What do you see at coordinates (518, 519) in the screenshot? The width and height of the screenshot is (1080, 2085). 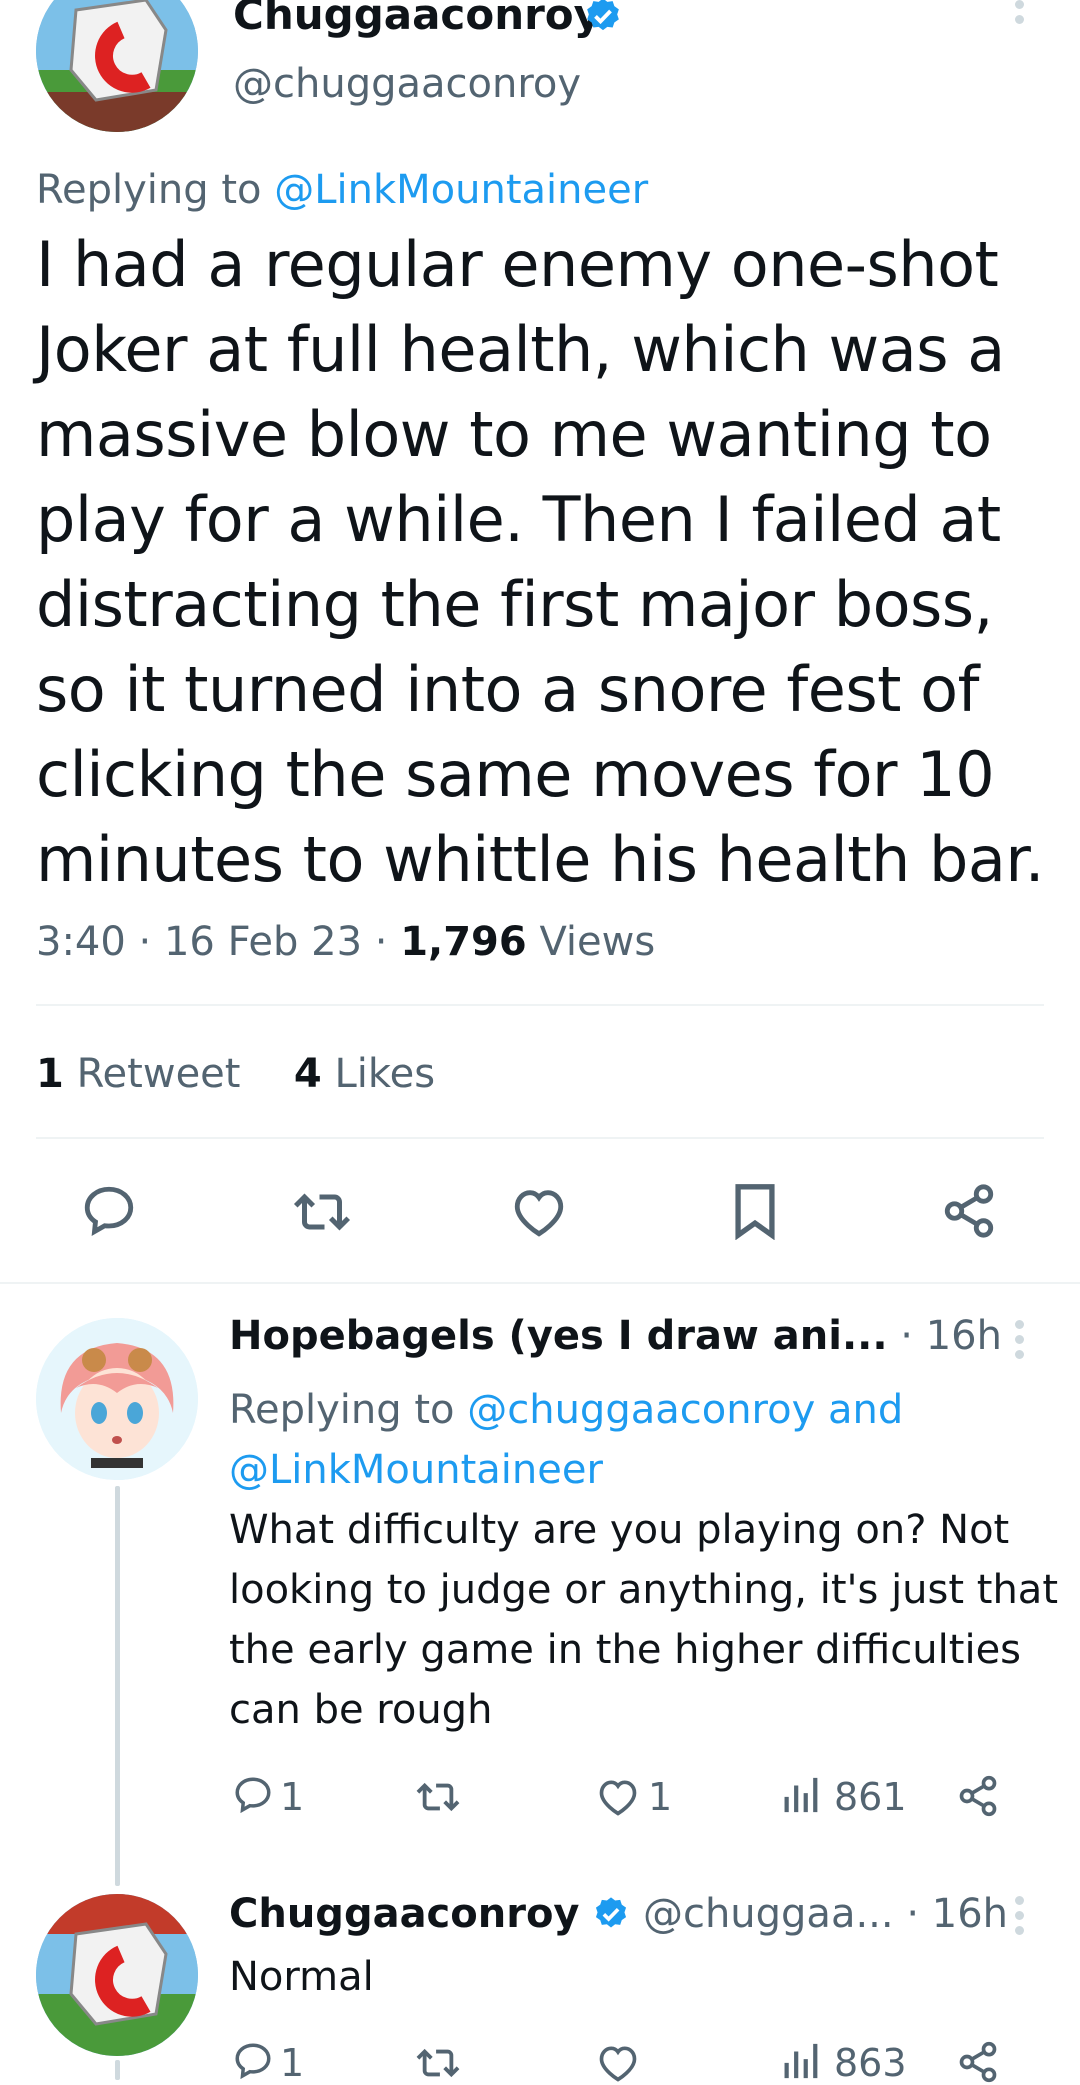 I see `tweet-line: play for a while. Then I failed at` at bounding box center [518, 519].